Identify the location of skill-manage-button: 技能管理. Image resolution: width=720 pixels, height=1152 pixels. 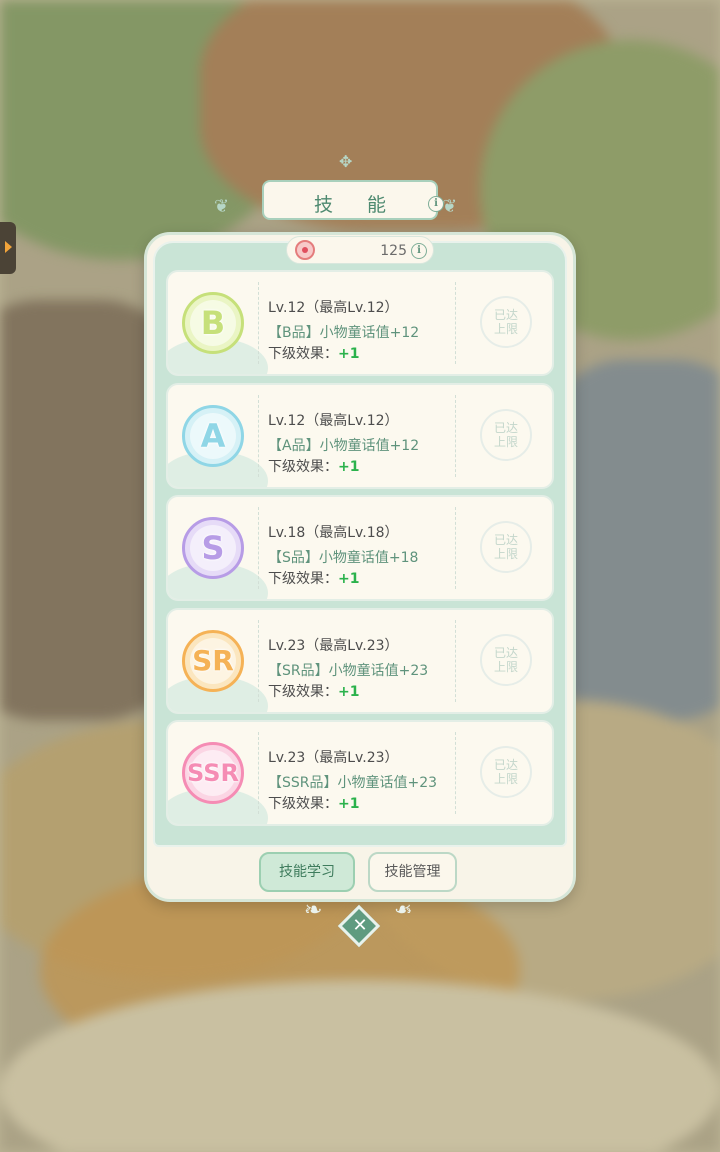
(412, 872).